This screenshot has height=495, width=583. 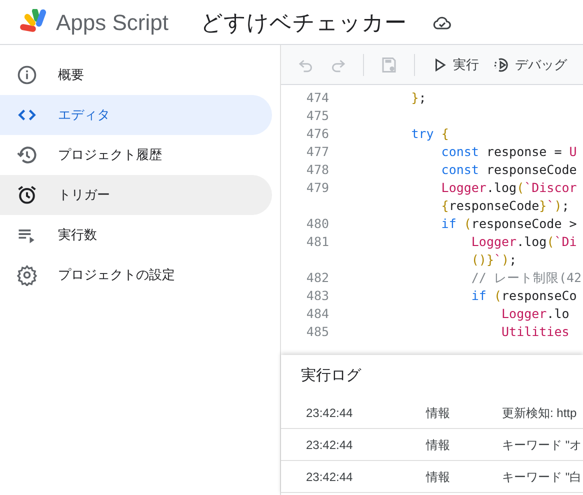 What do you see at coordinates (303, 22) in the screenshot?
I see `project-title: どすけベチェッカー` at bounding box center [303, 22].